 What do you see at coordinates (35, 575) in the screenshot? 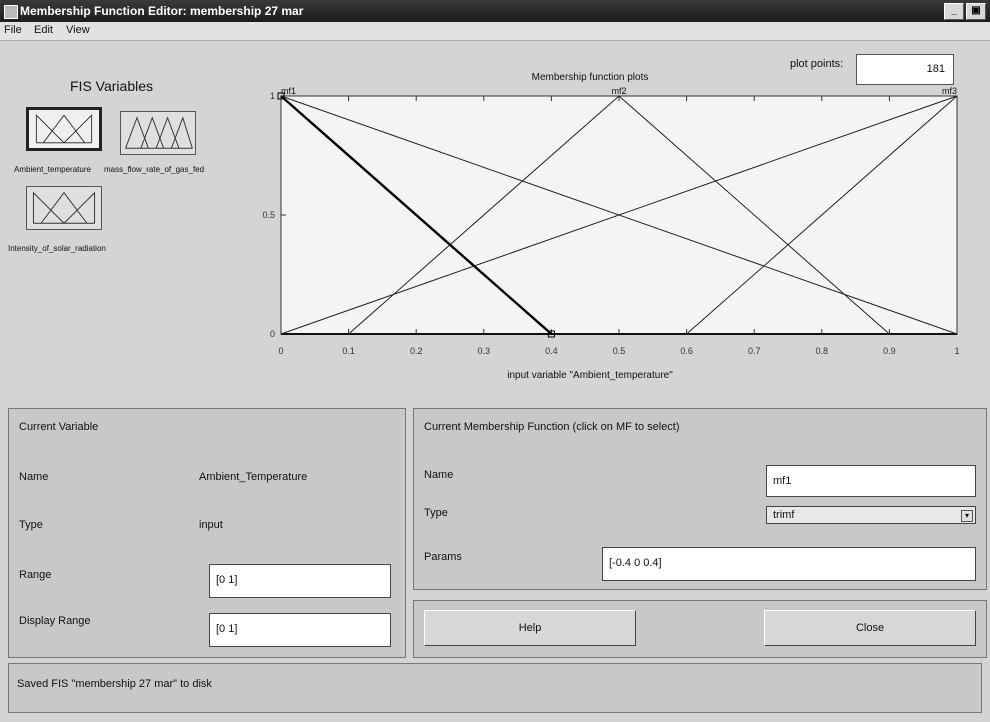
I see `range-label: Range` at bounding box center [35, 575].